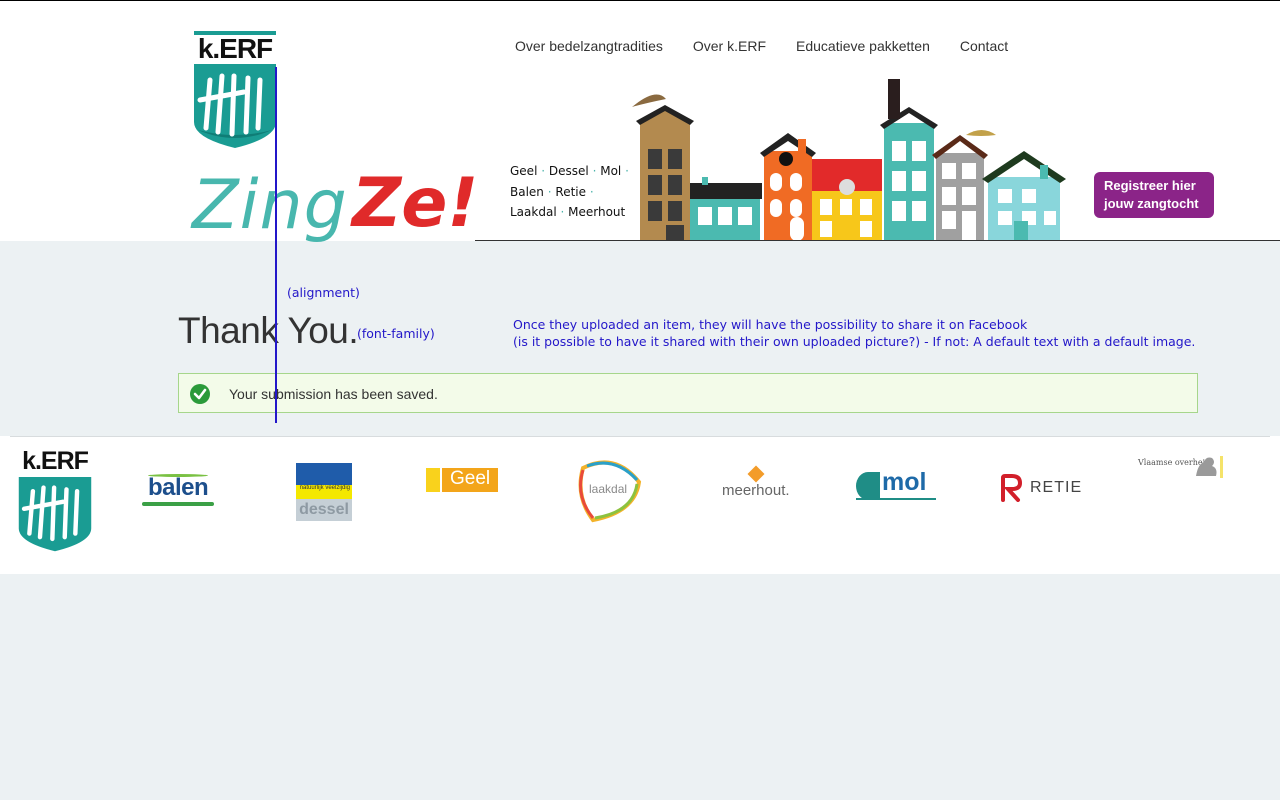  Describe the element at coordinates (527, 191) in the screenshot. I see `town-name: Balen` at that location.